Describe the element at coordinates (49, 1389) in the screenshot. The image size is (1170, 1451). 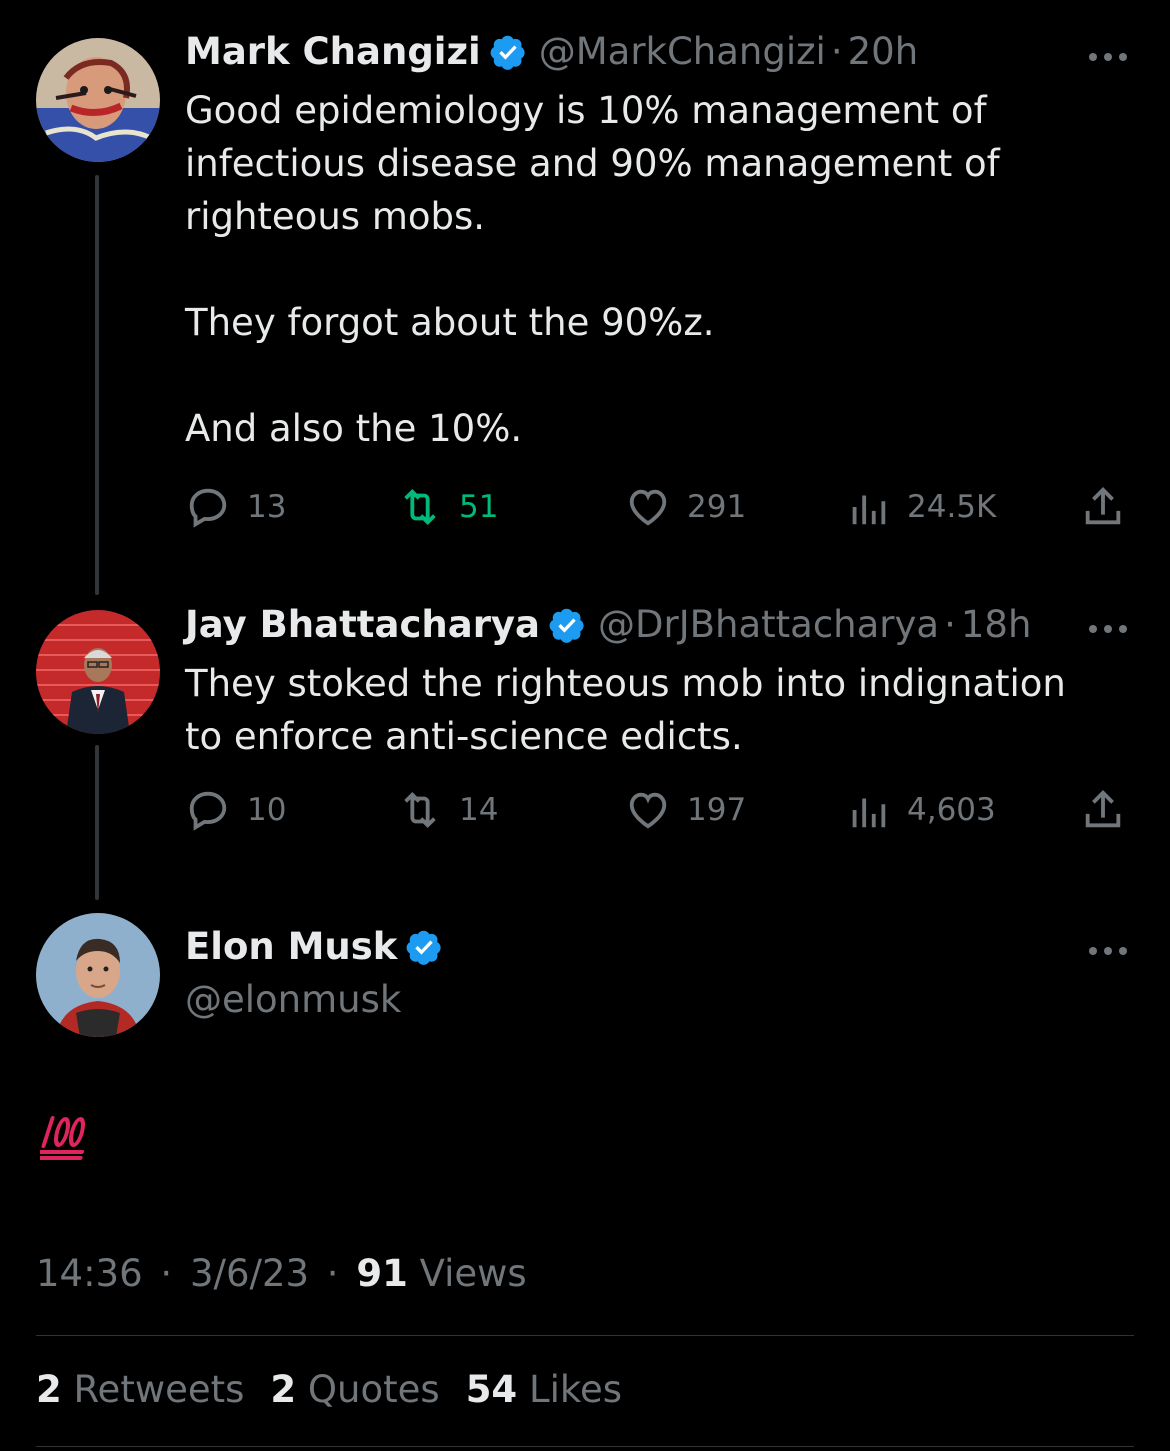
I see `retweets-count: 2` at that location.